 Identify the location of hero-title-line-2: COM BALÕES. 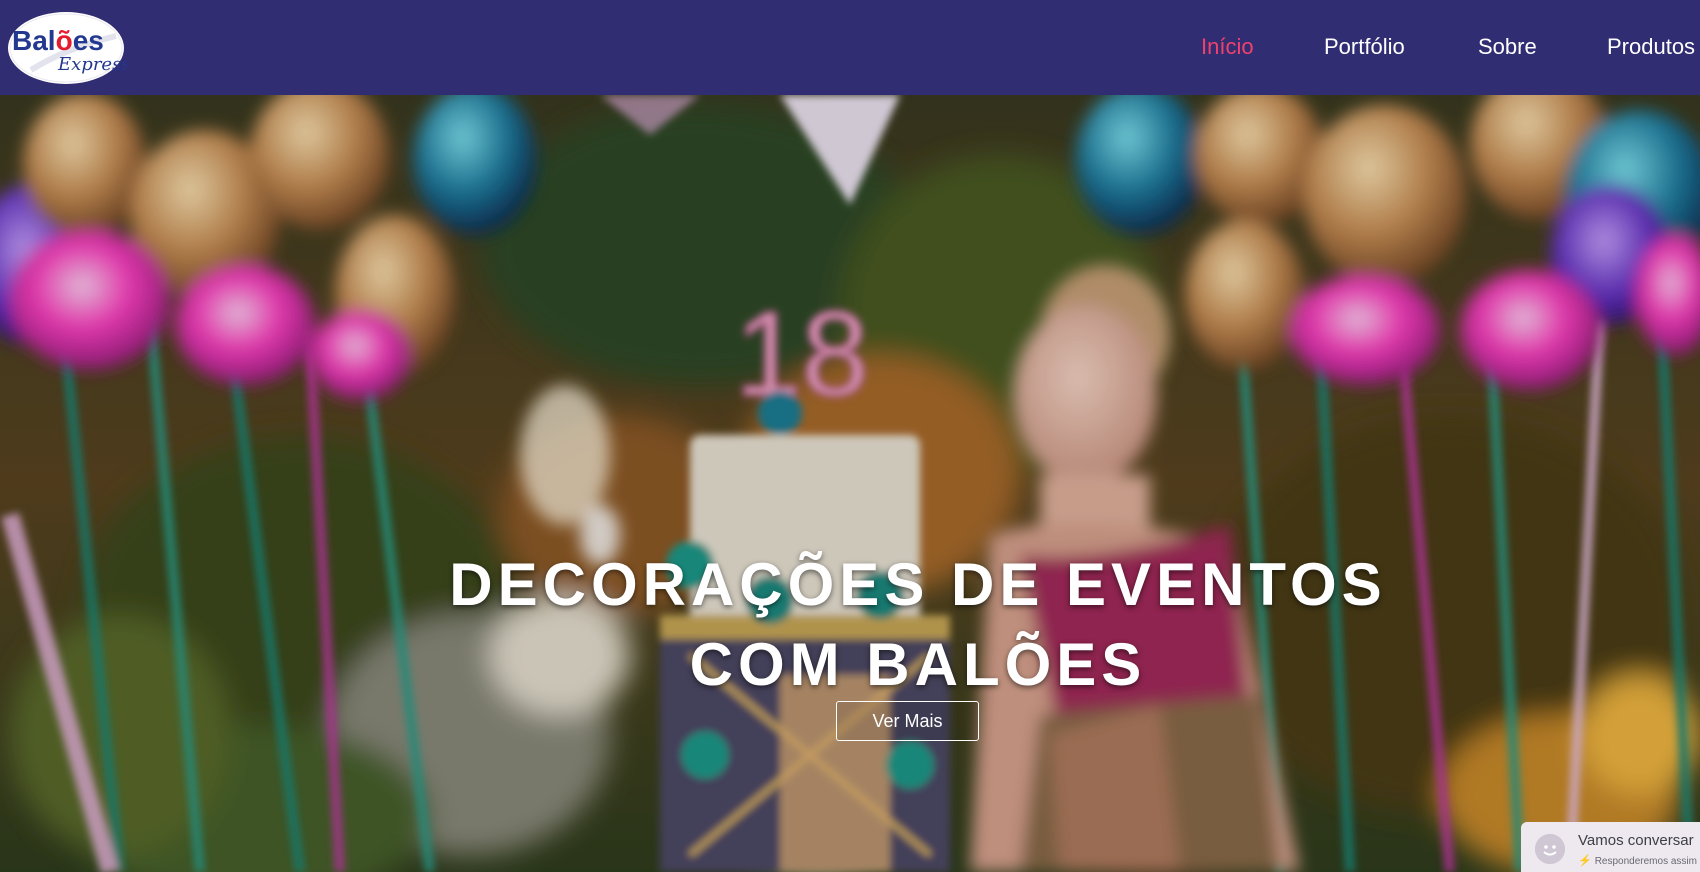
(918, 665).